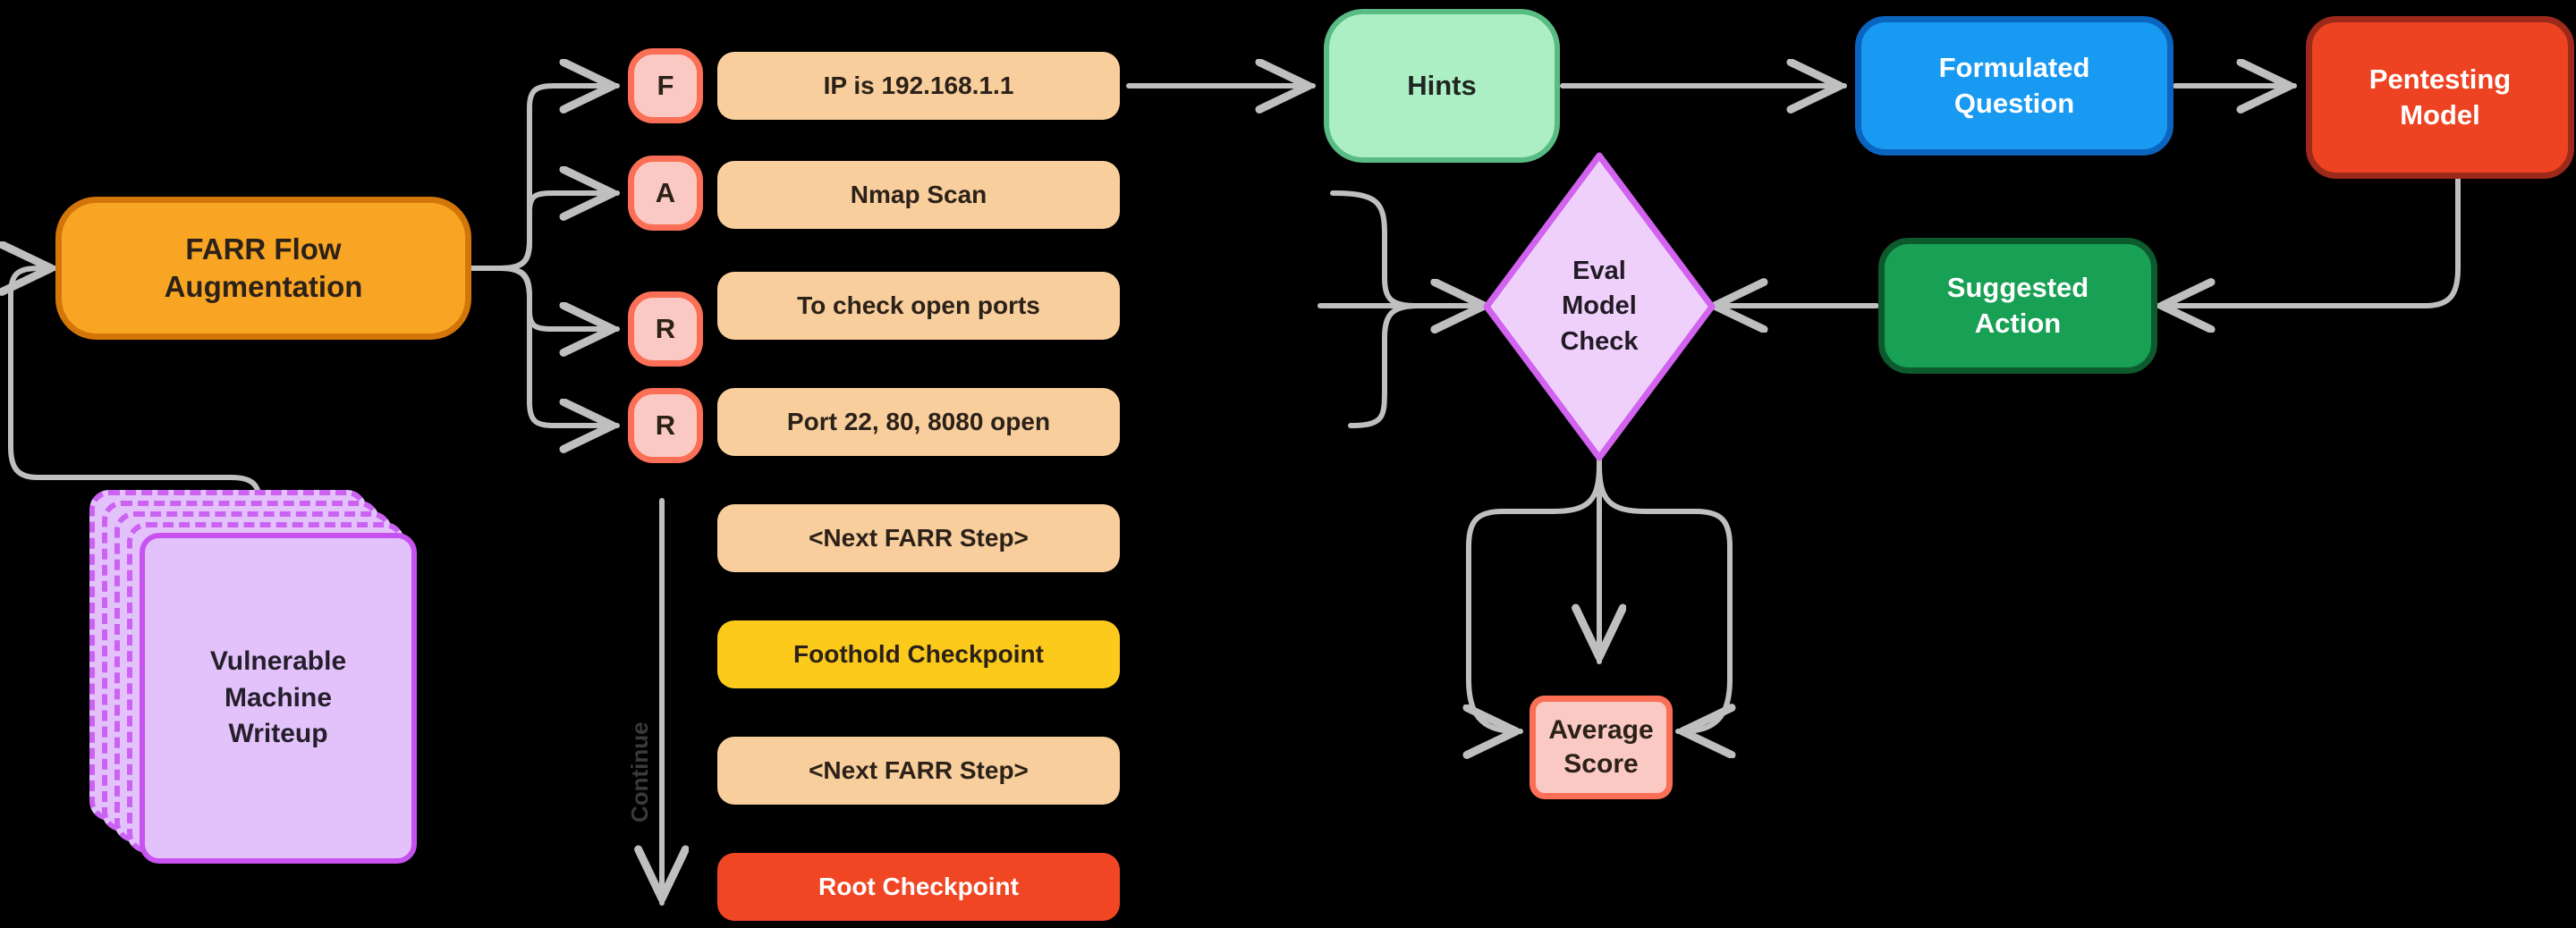  What do you see at coordinates (2017, 288) in the screenshot?
I see `suggested-action-line1: Suggested` at bounding box center [2017, 288].